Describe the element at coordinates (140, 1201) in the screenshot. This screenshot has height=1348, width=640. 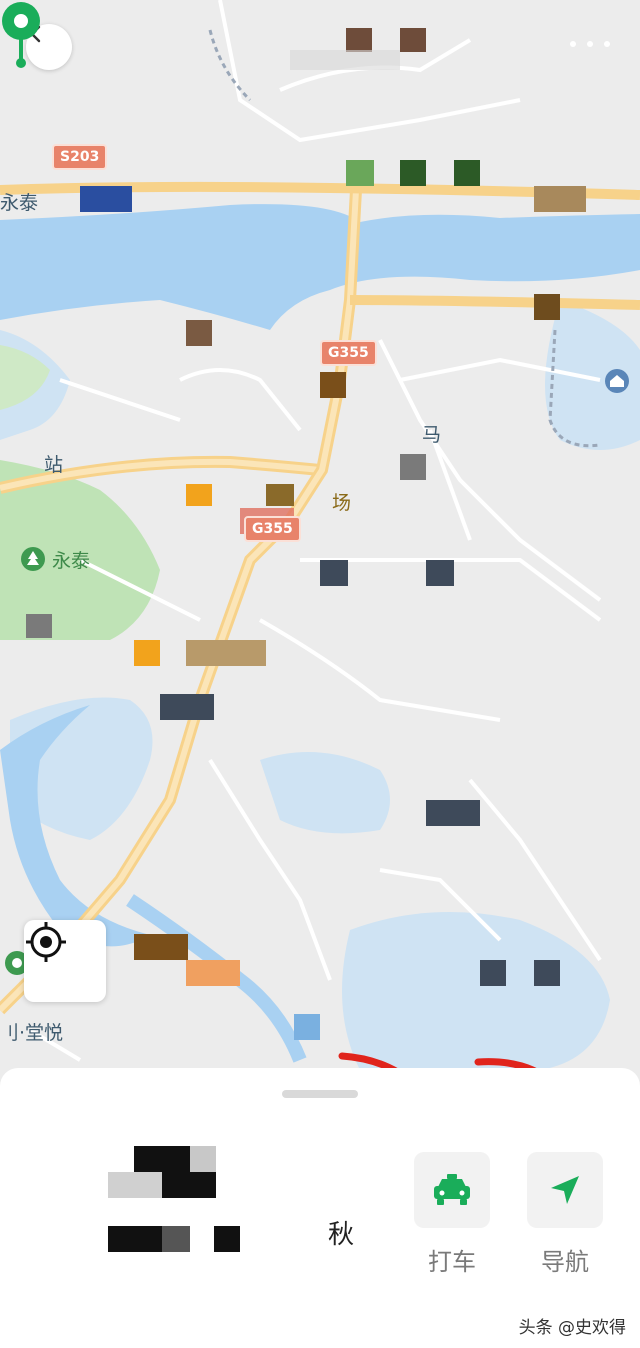
I see `place-name-blurred` at that location.